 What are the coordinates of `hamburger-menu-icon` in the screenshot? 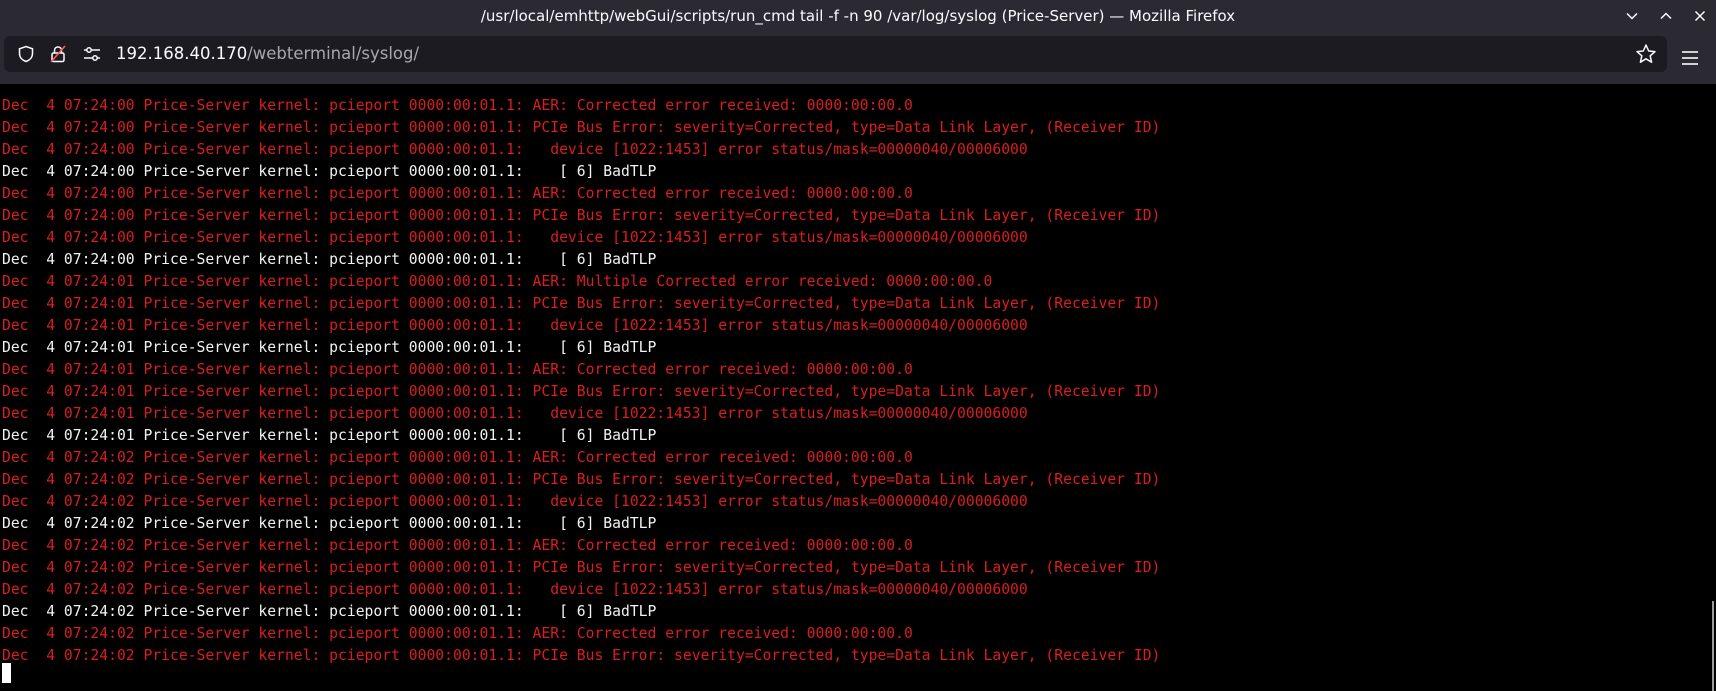 It's located at (1690, 58).